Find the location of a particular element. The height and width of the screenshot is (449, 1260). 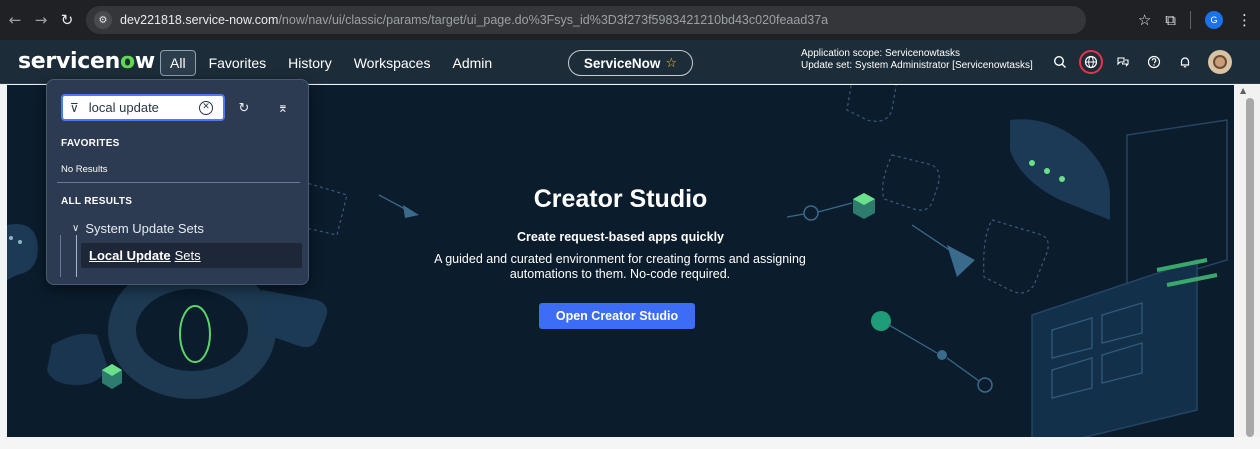

avatar-face is located at coordinates (1220, 62).